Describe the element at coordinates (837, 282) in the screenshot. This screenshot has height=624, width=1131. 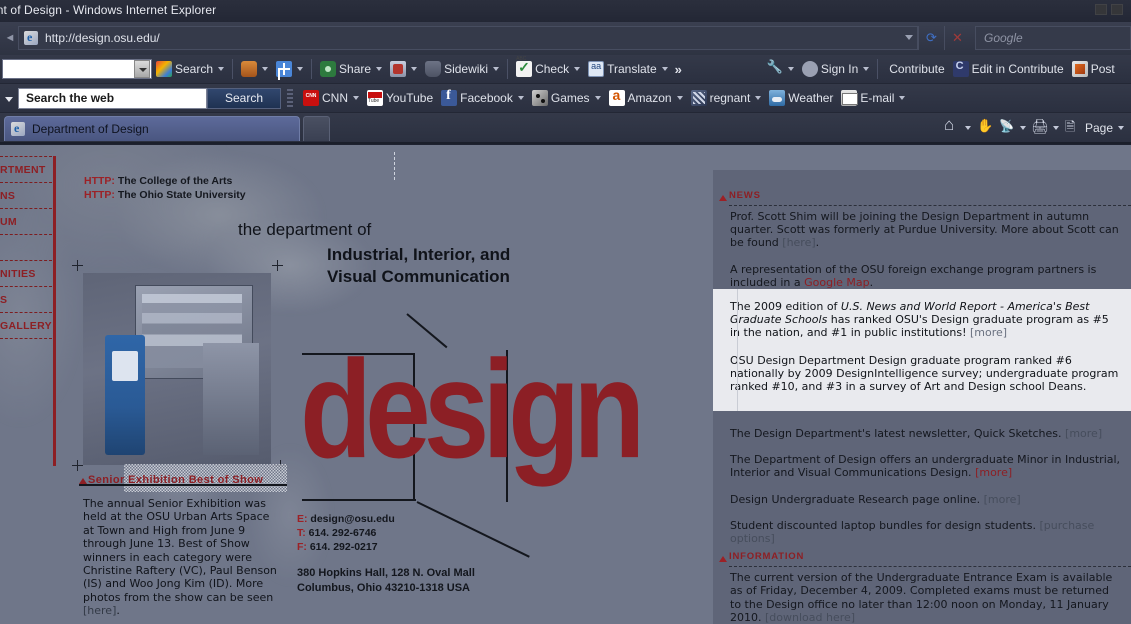
I see `google-map-link: Google Map` at that location.